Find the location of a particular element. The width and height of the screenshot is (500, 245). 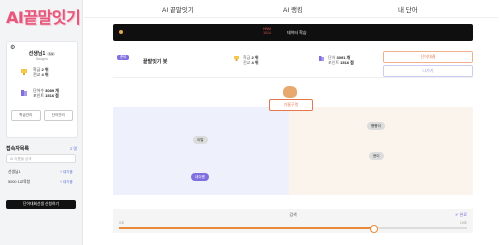

bot-title: 끝말잇기 봇 is located at coordinates (155, 62).